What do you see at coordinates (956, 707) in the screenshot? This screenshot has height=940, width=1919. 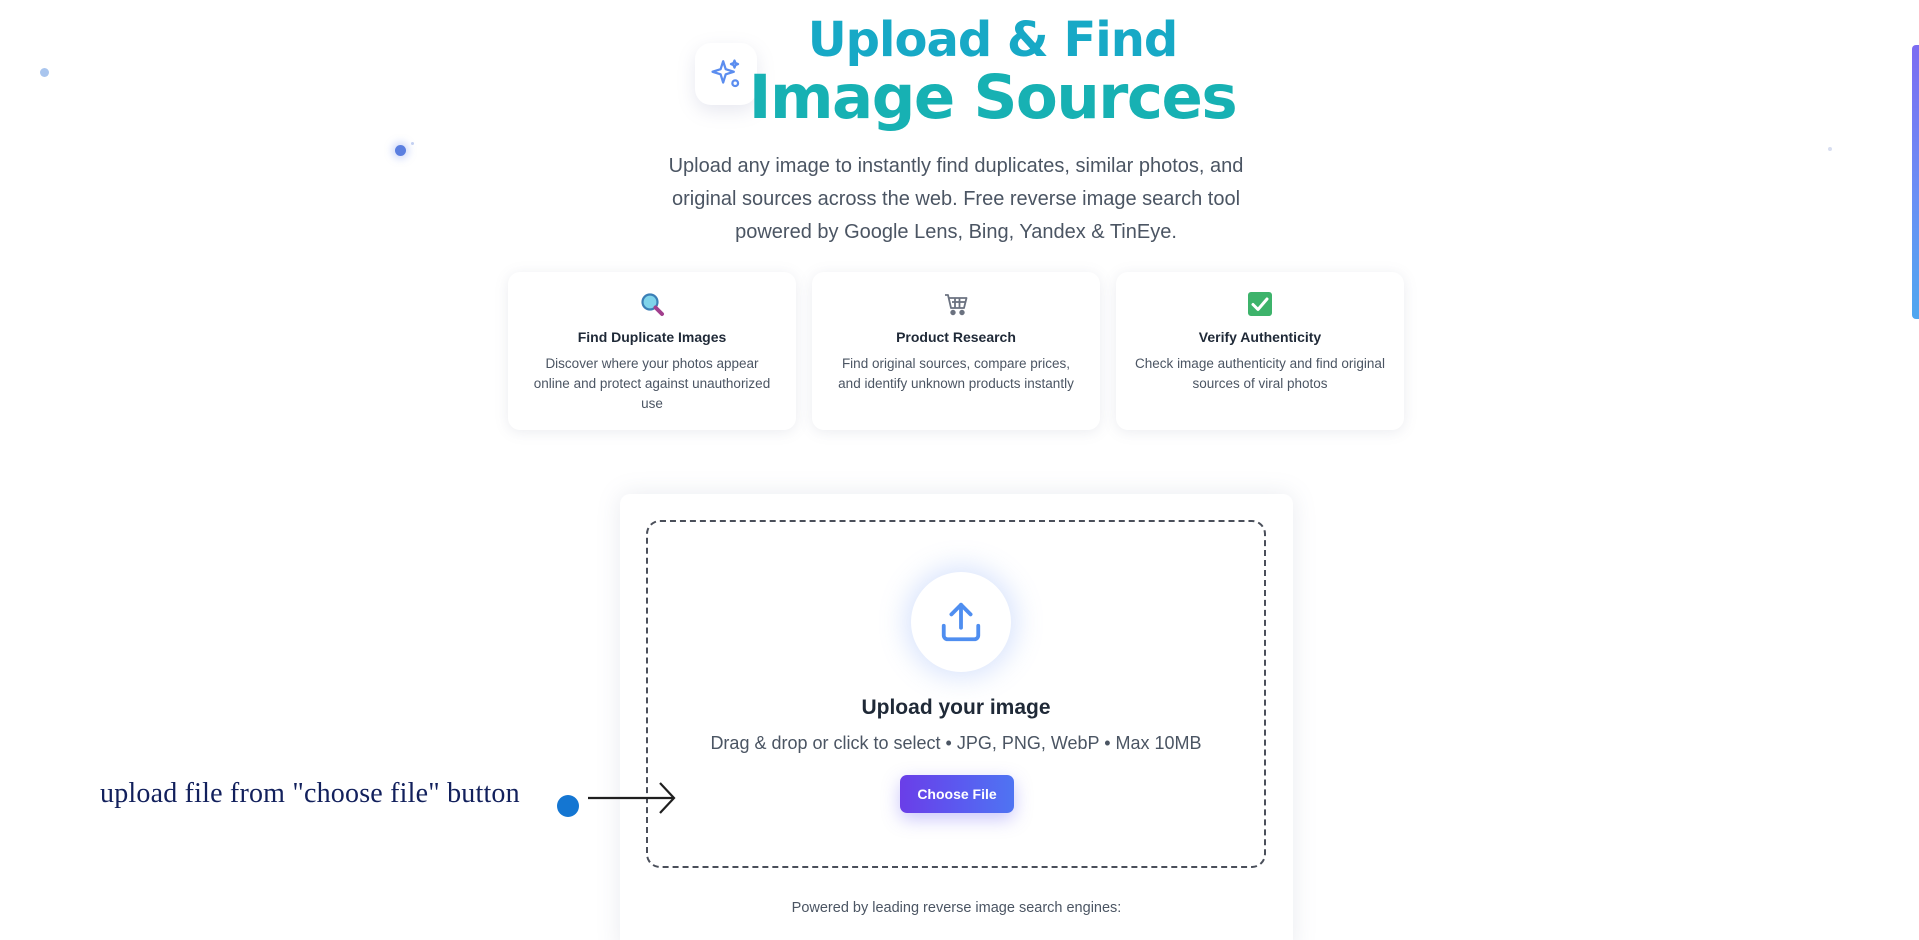 I see `upload-title: Upload your image` at bounding box center [956, 707].